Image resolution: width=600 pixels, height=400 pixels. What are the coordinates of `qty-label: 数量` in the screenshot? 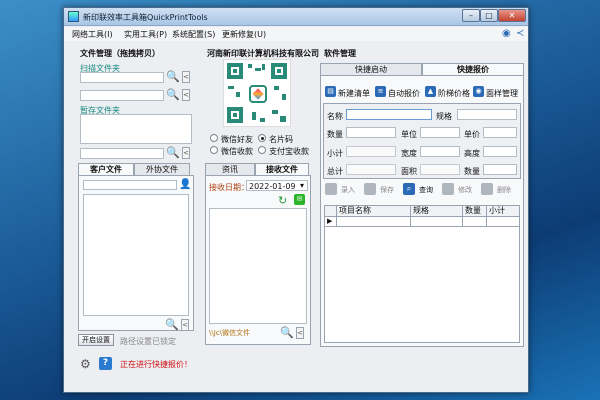 It's located at (335, 134).